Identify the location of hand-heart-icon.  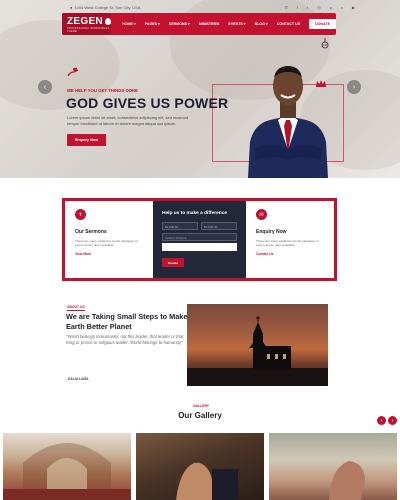
(73, 73).